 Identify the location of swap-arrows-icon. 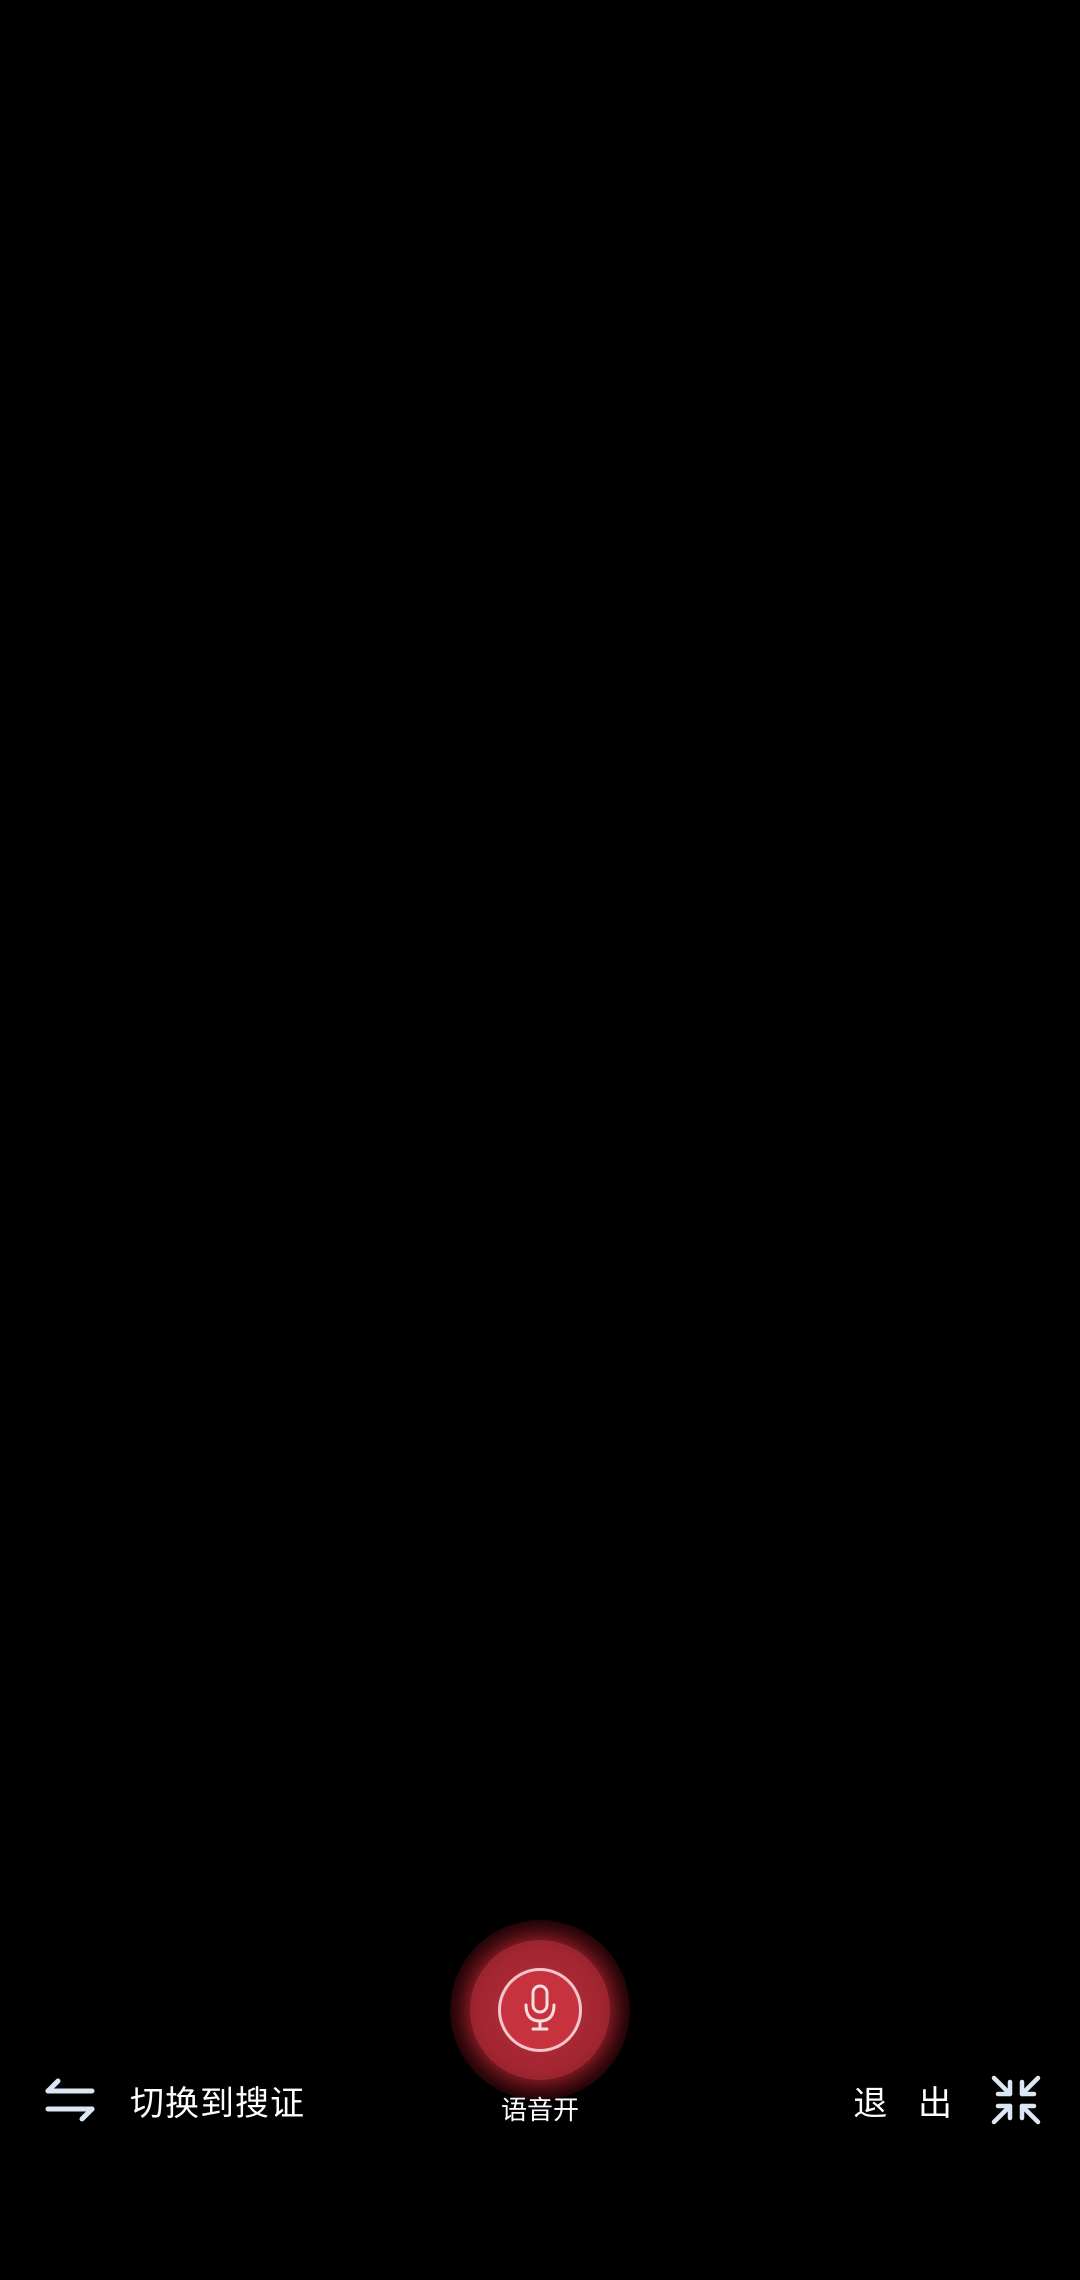
(70, 2100).